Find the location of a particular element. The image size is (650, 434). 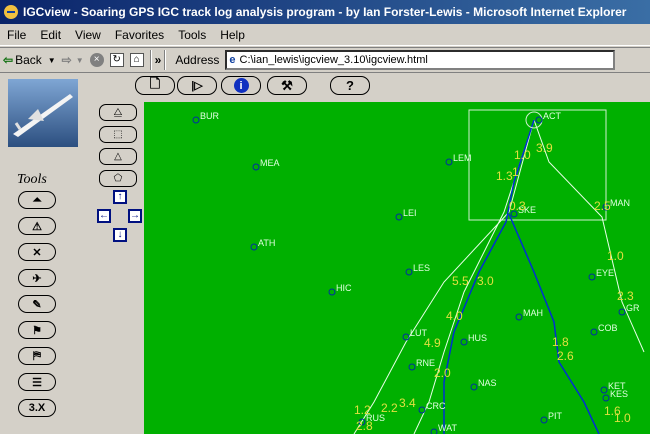

turnpoint-label: COB is located at coordinates (608, 328).